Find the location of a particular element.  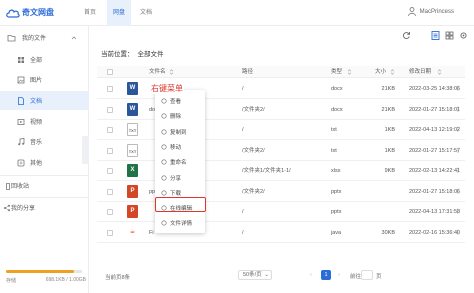

copy-icon is located at coordinates (164, 132).